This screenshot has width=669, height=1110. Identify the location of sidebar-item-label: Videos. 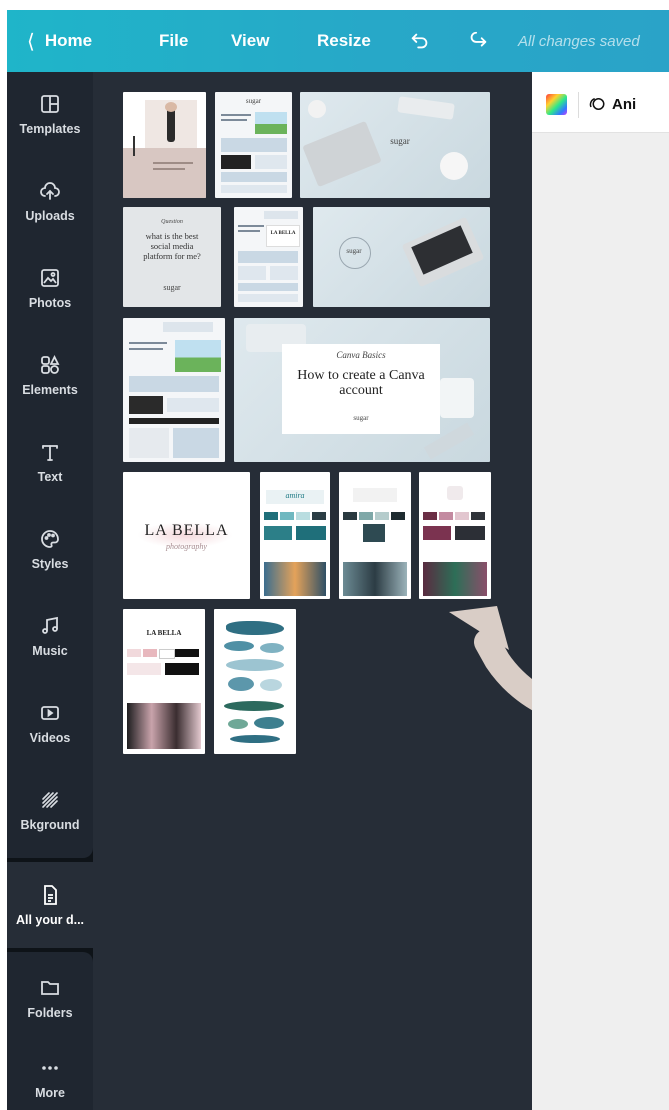
(50, 738).